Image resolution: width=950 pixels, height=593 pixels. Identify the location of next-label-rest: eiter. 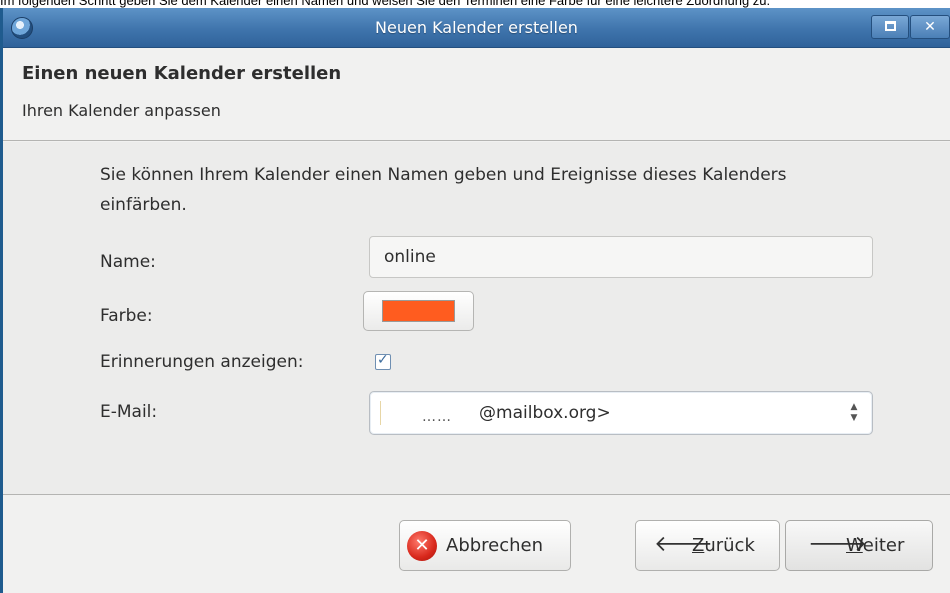
(883, 545).